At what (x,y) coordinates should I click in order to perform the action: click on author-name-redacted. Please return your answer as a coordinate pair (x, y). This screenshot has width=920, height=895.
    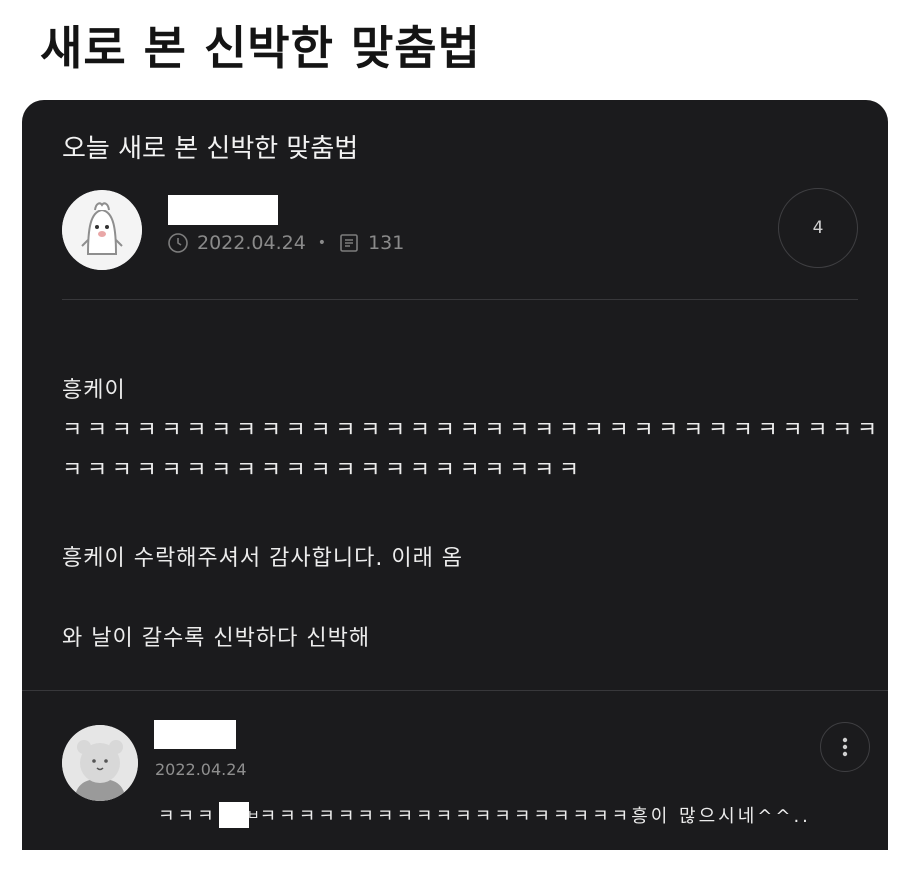
    Looking at the image, I should click on (223, 210).